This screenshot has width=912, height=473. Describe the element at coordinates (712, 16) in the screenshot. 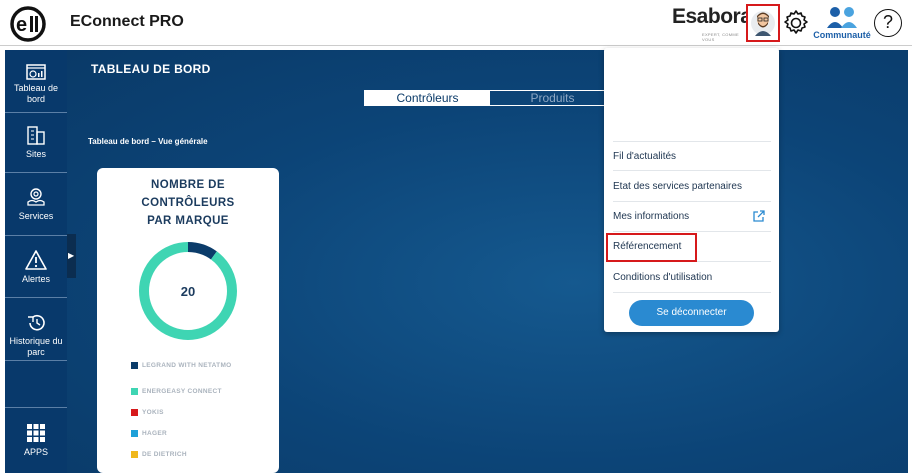

I see `esabora-brand-text: Esabora` at that location.